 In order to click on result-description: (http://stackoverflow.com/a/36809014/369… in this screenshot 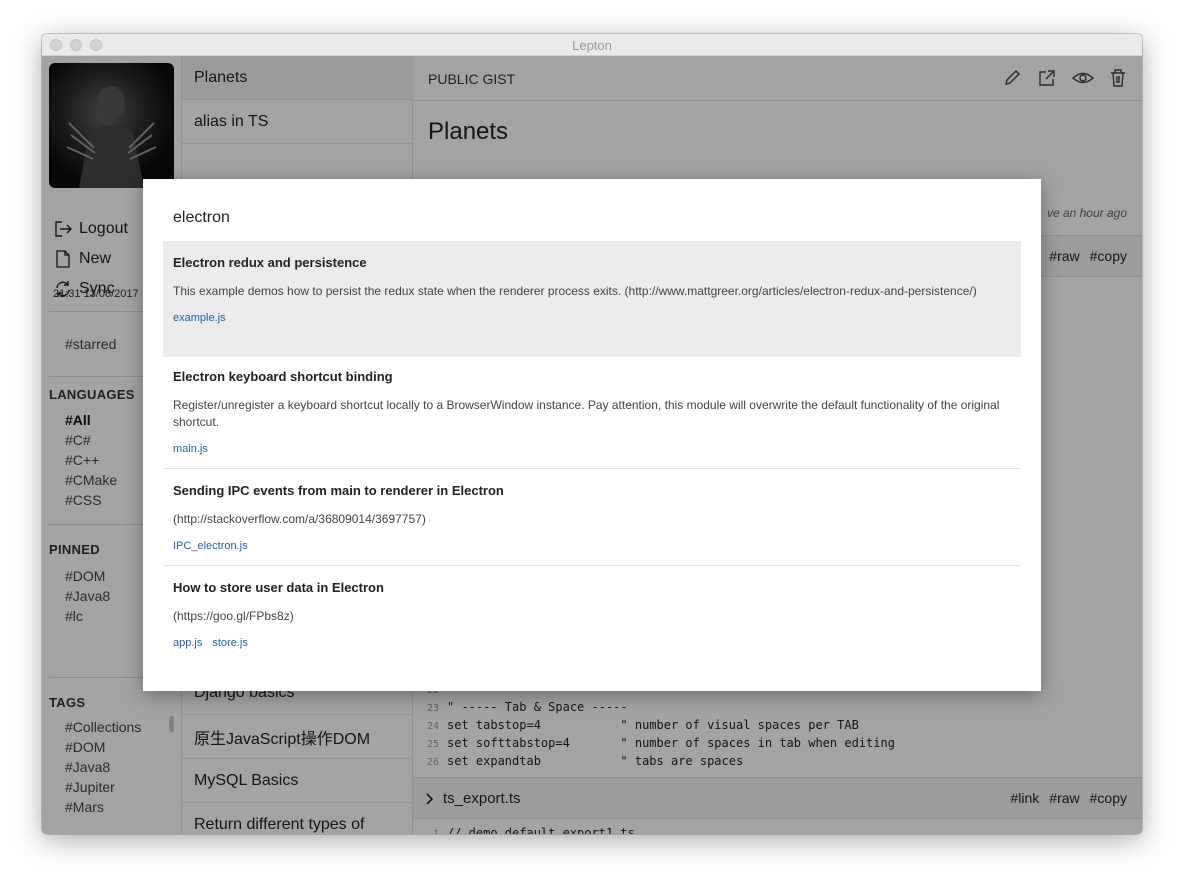, I will do `click(299, 519)`.